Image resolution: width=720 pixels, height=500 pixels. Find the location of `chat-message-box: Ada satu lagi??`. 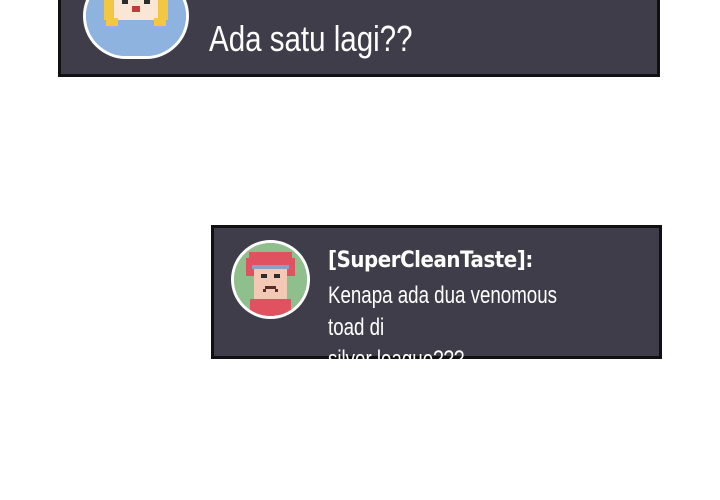

chat-message-box: Ada satu lagi?? is located at coordinates (359, 38).